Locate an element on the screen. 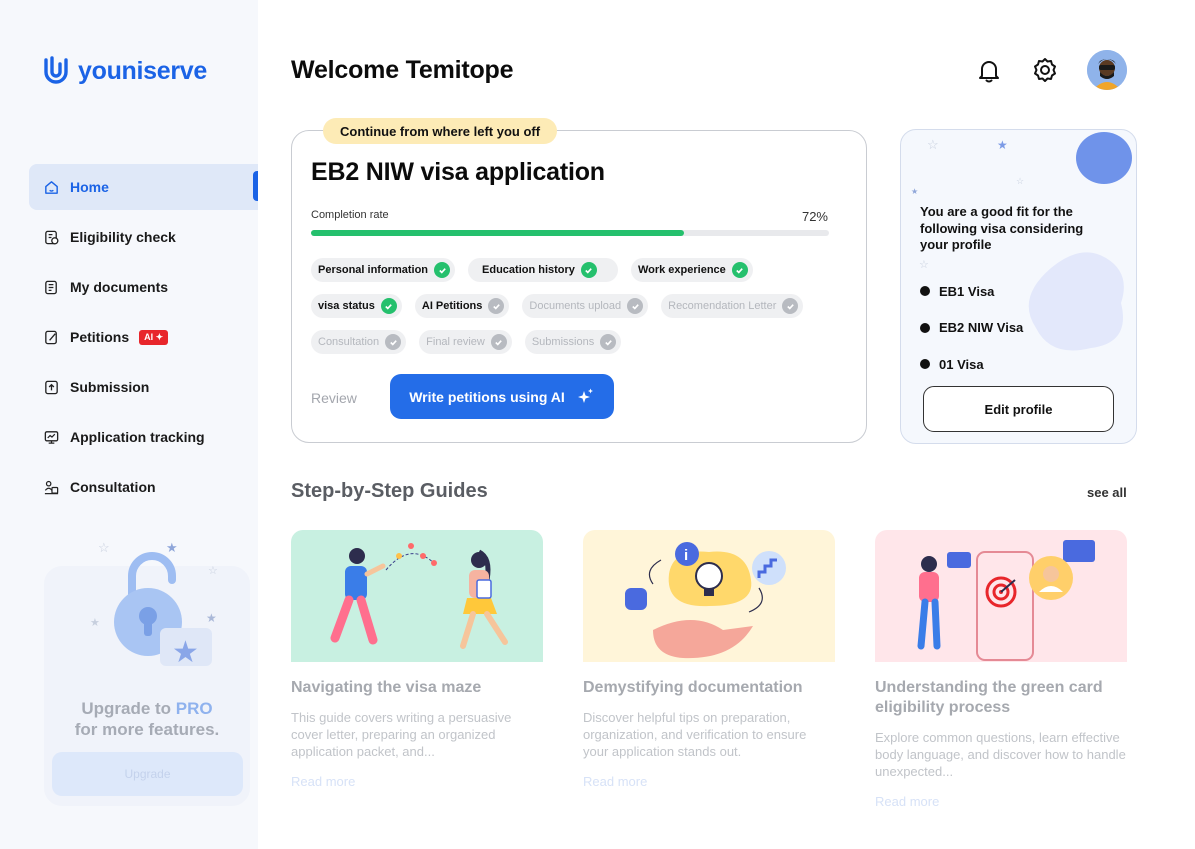 This screenshot has width=1195, height=849. step-chip-final-review: Final review is located at coordinates (465, 342).